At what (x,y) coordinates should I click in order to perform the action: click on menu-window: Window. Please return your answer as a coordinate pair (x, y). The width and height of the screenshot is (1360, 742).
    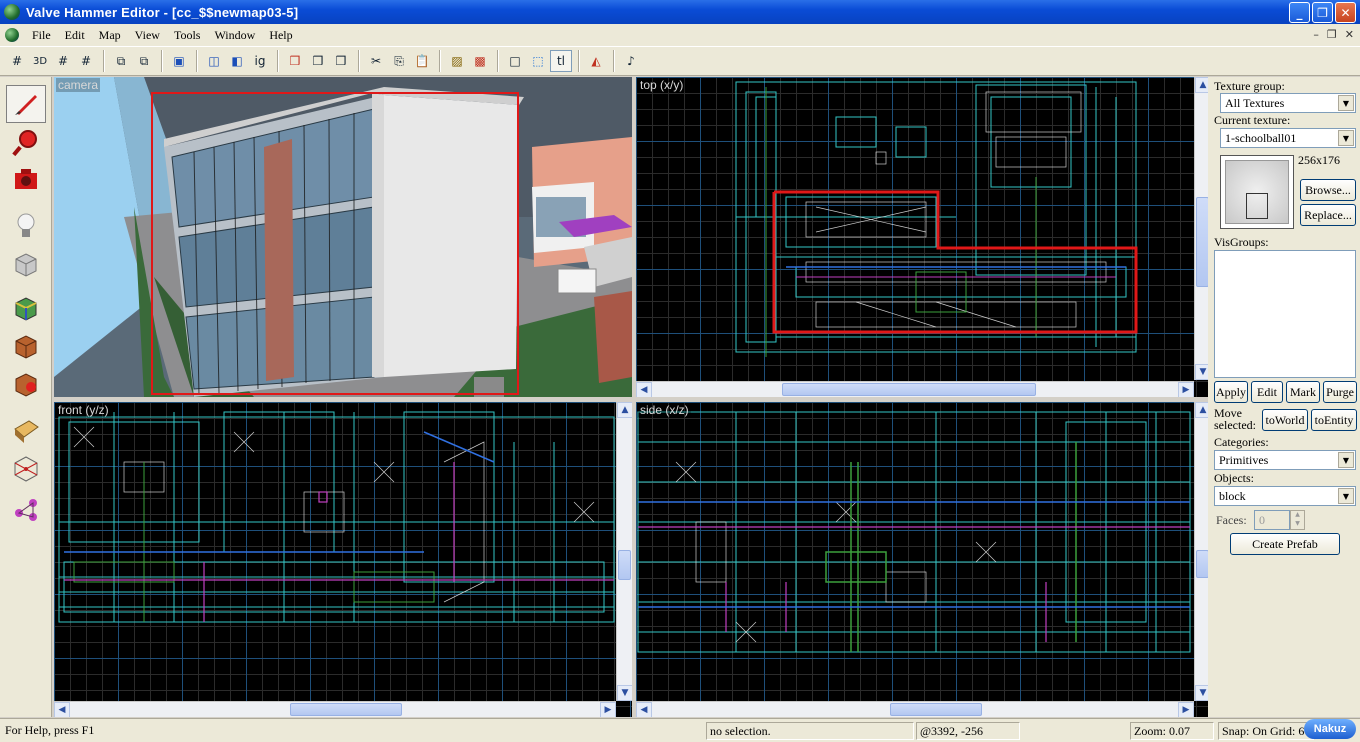
    Looking at the image, I should click on (234, 35).